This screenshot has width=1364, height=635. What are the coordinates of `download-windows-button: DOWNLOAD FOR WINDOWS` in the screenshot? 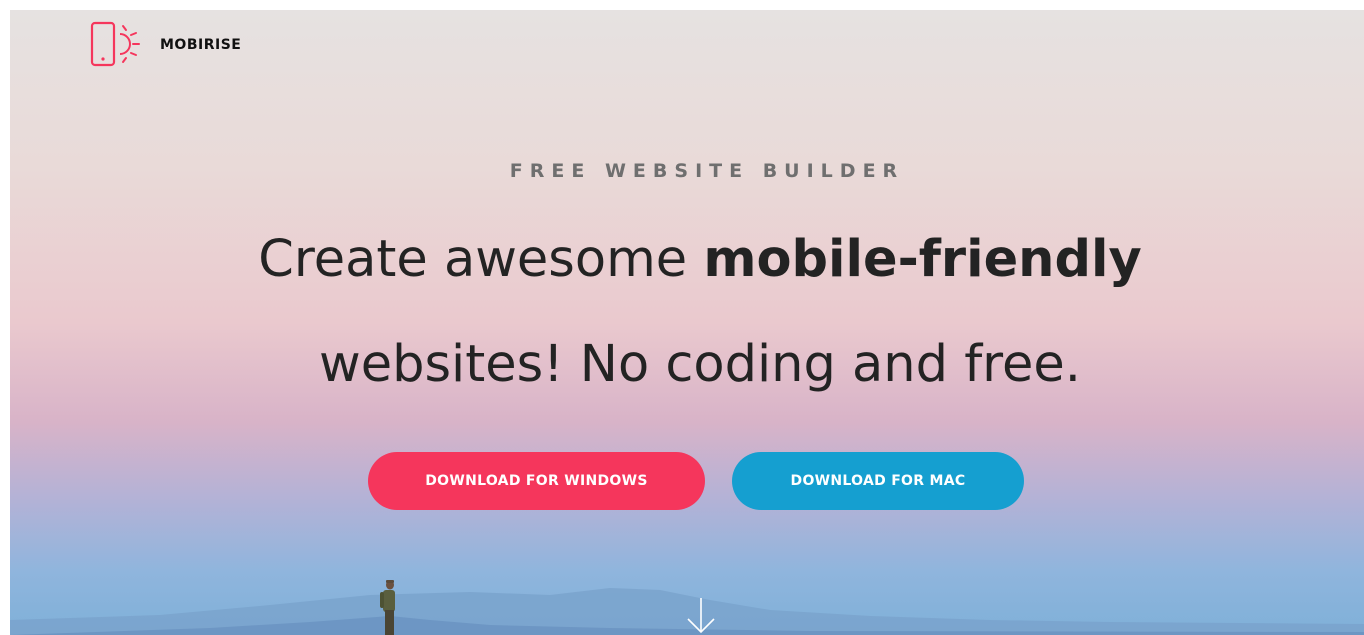 It's located at (536, 481).